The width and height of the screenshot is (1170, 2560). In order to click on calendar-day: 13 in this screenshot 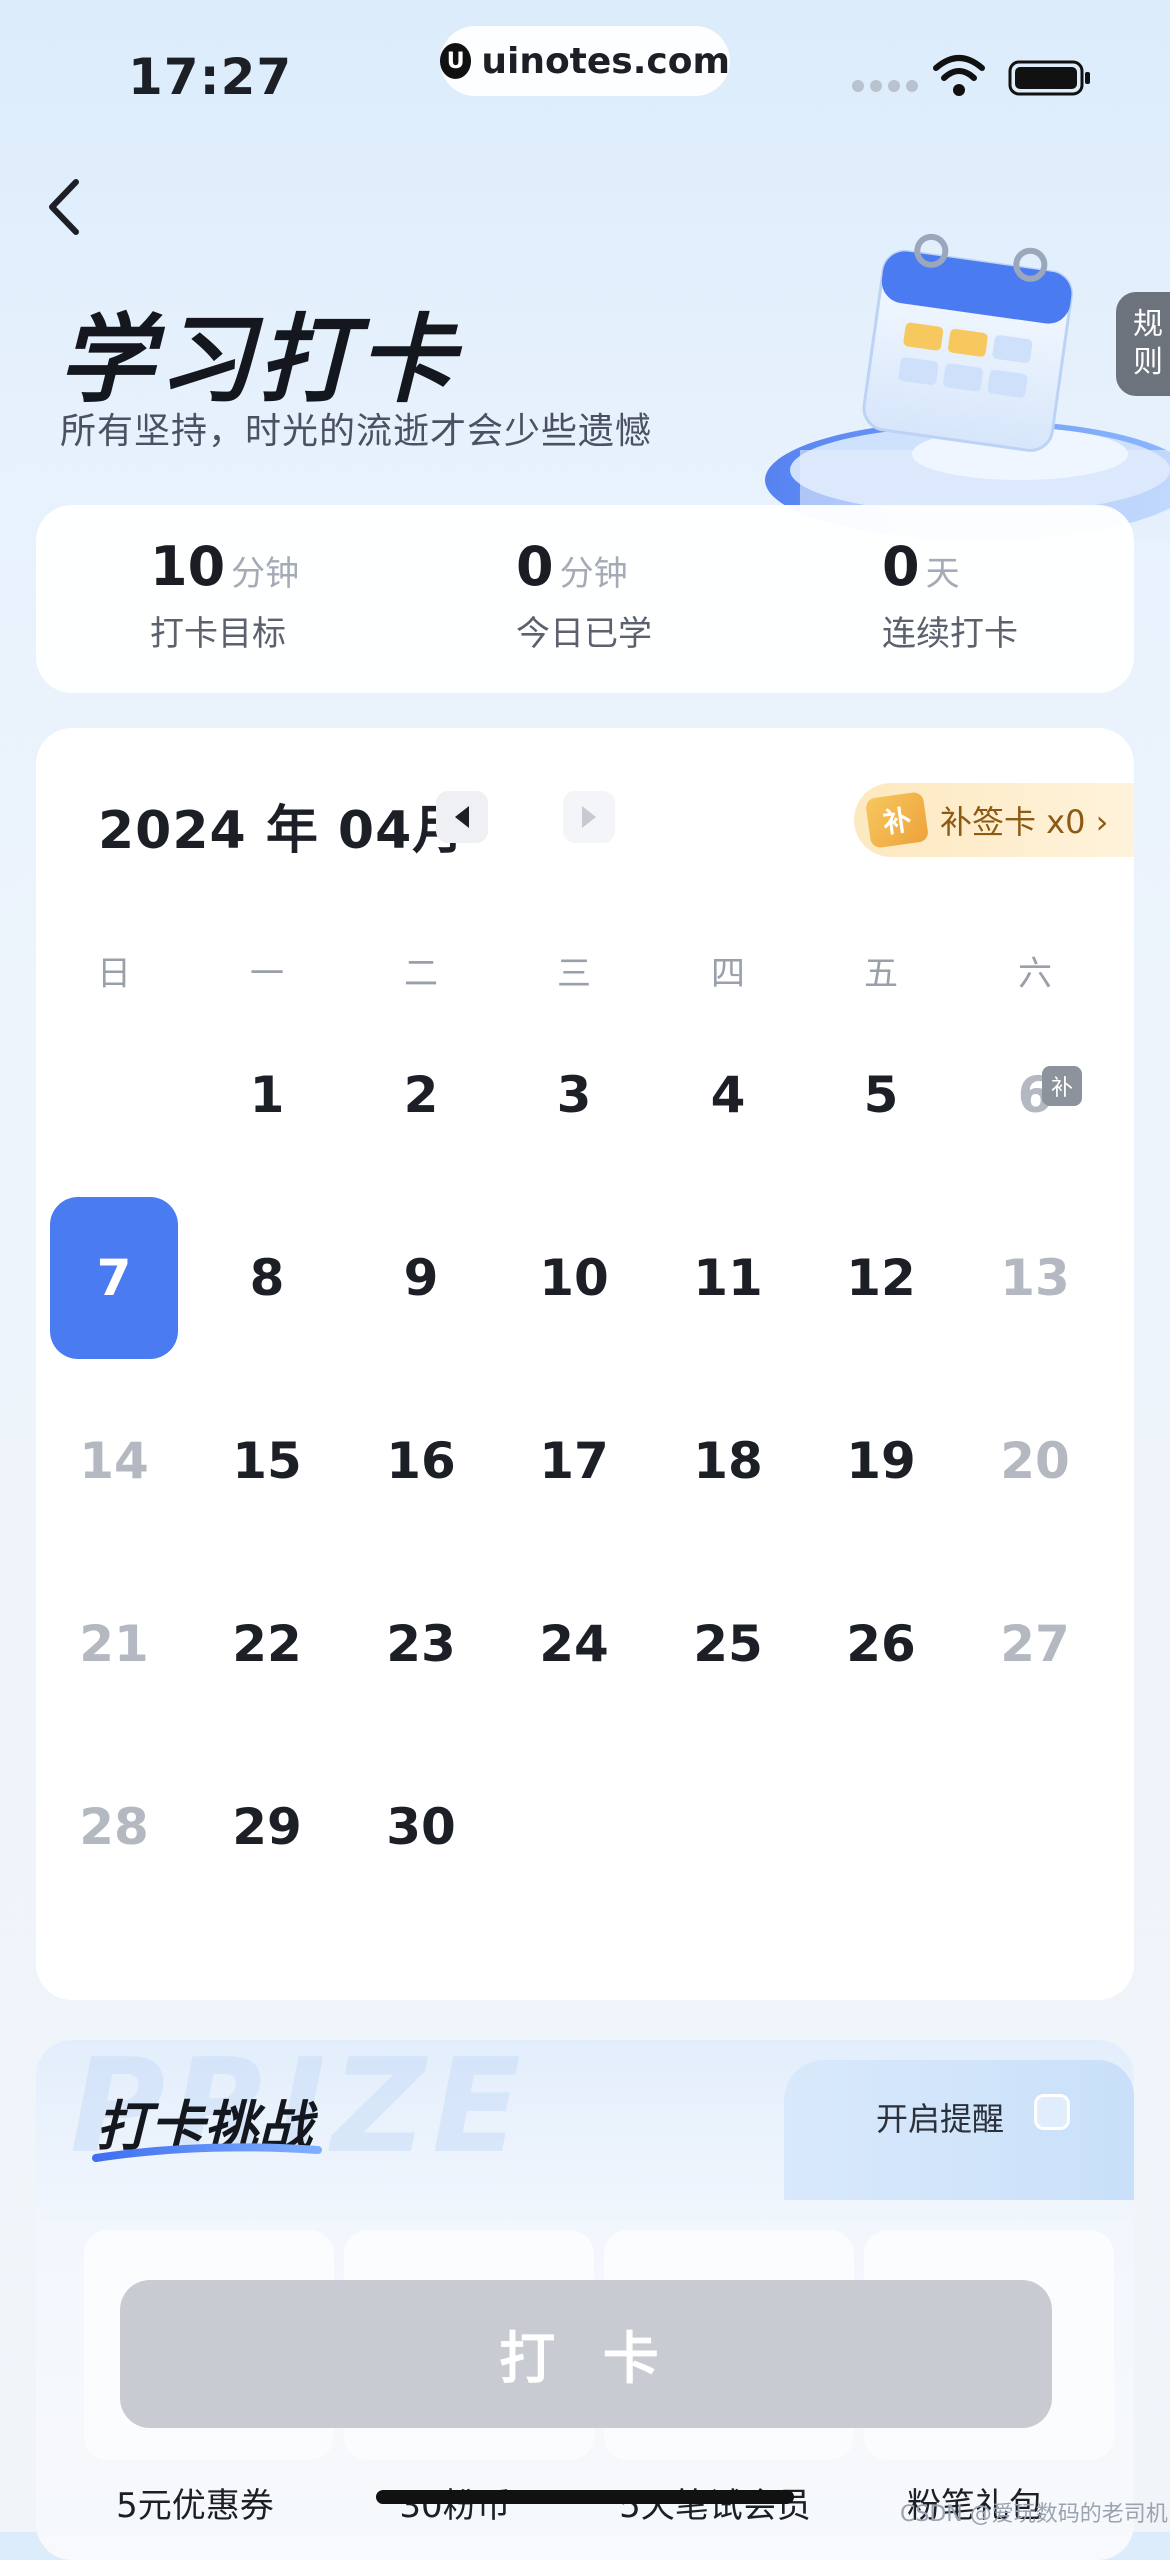, I will do `click(1035, 1278)`.